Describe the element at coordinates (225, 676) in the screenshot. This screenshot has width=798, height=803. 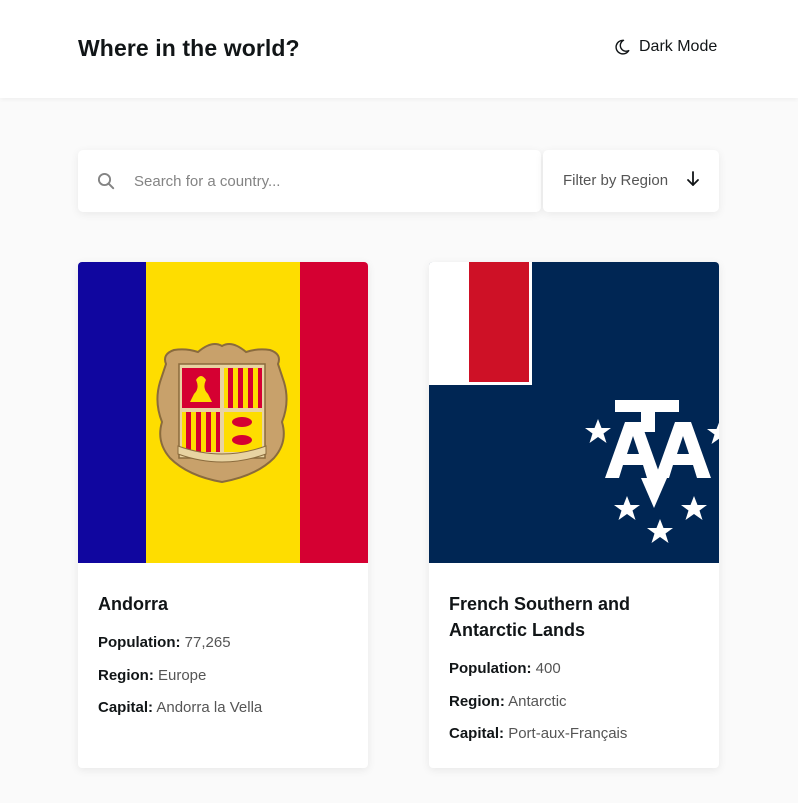
I see `region-stat: Region: Europe` at that location.